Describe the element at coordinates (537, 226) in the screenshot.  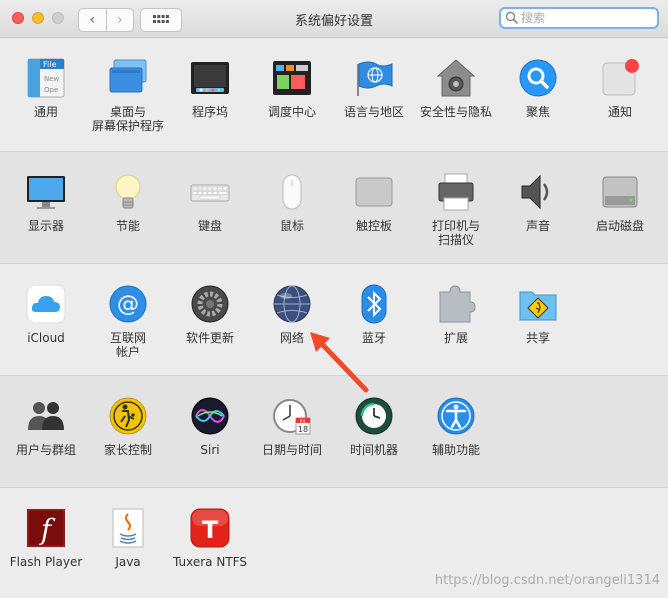
I see `pref-label: 声音` at that location.